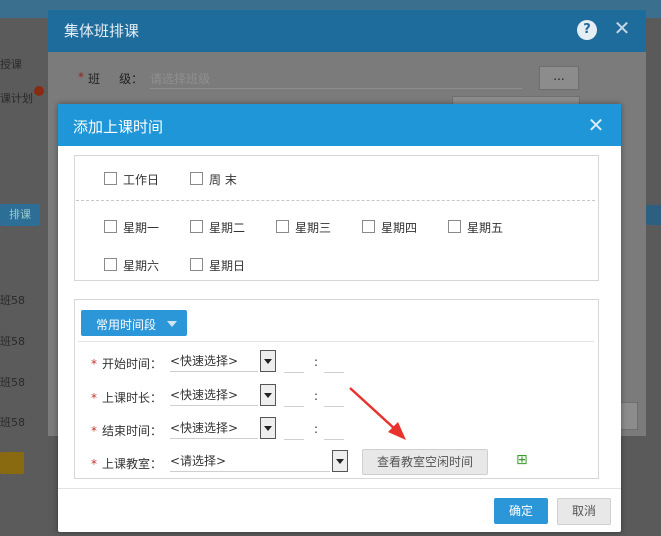 The height and width of the screenshot is (536, 661). I want to click on label-monday: 星期一, so click(141, 228).